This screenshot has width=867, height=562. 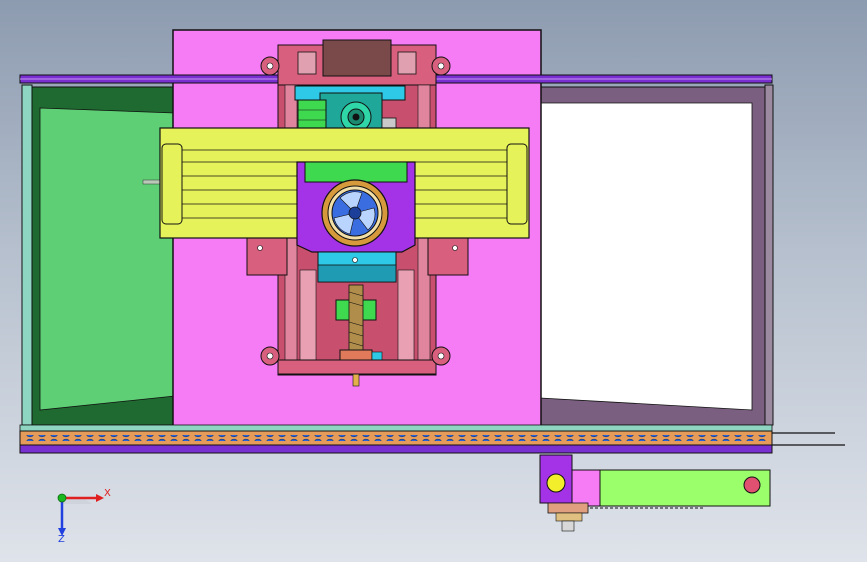 What do you see at coordinates (655, 493) in the screenshot?
I see `sliding-module` at bounding box center [655, 493].